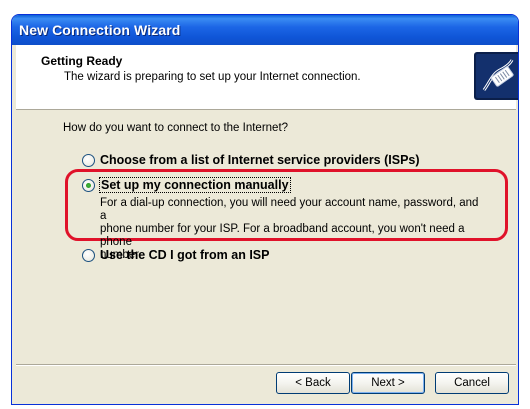 This screenshot has width=530, height=409. Describe the element at coordinates (266, 365) in the screenshot. I see `footer-separator` at that location.